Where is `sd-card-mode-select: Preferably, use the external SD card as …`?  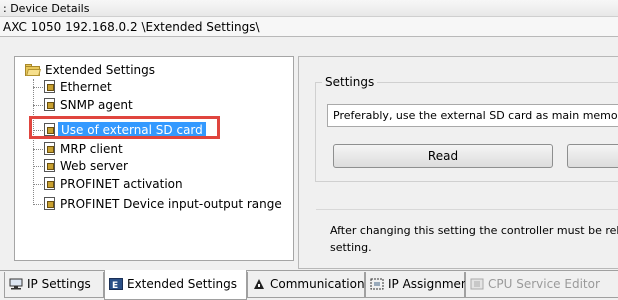
sd-card-mode-select: Preferably, use the external SD card as … is located at coordinates (472, 115).